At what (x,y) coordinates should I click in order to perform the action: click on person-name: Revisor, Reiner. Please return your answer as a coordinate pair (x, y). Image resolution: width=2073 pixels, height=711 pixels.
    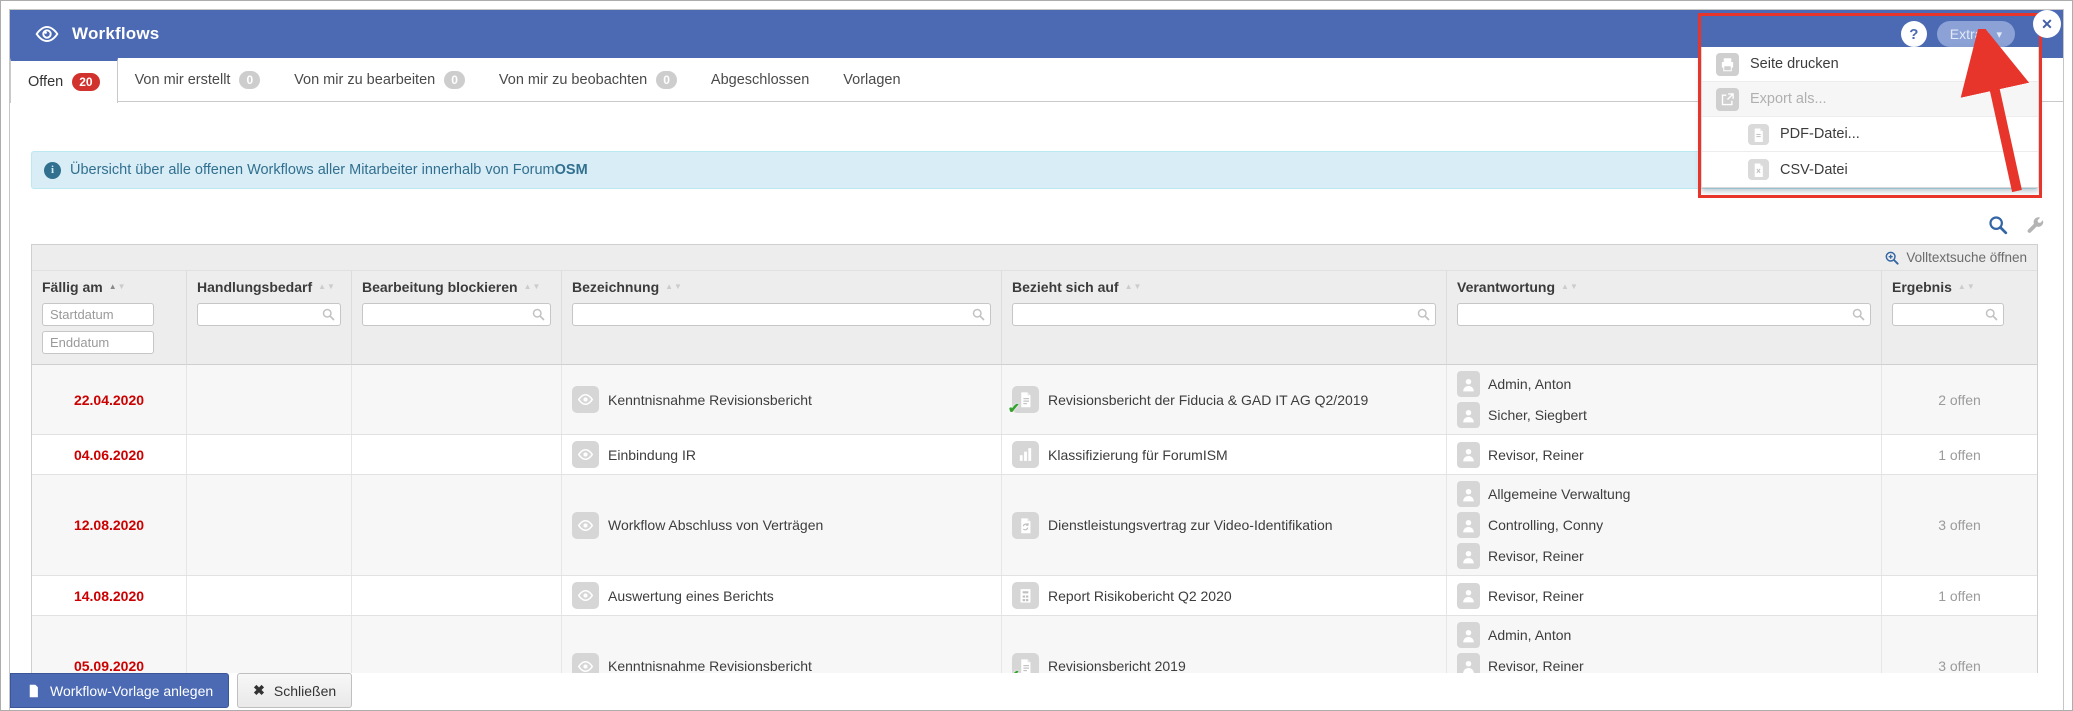
    Looking at the image, I should click on (1536, 556).